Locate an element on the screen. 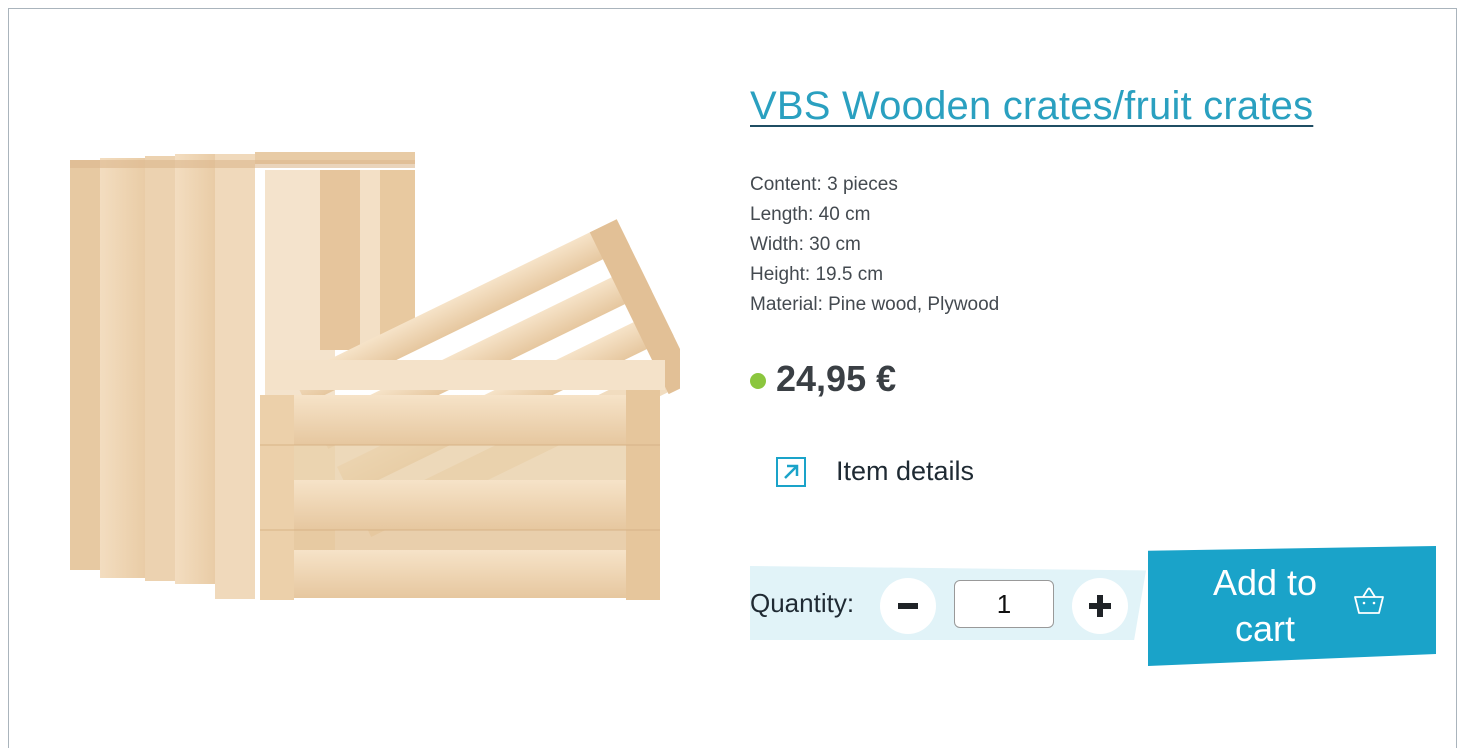 This screenshot has height=748, width=1467. spec-material: Material: Pine wood, Plywood is located at coordinates (875, 304).